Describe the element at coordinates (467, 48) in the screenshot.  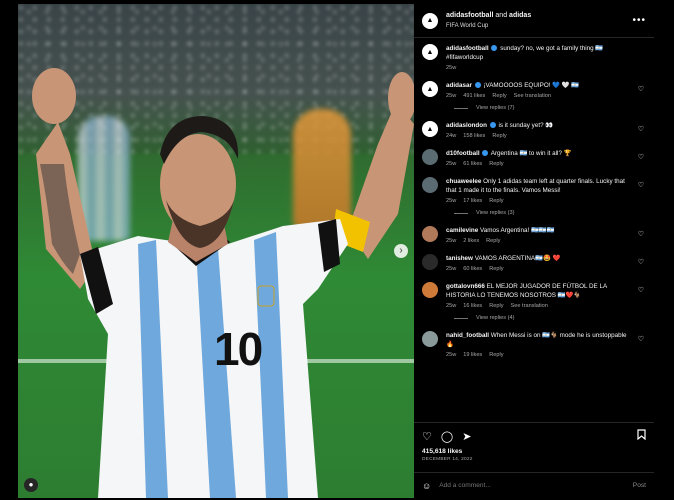
I see `caption-username: adidasfootball` at that location.